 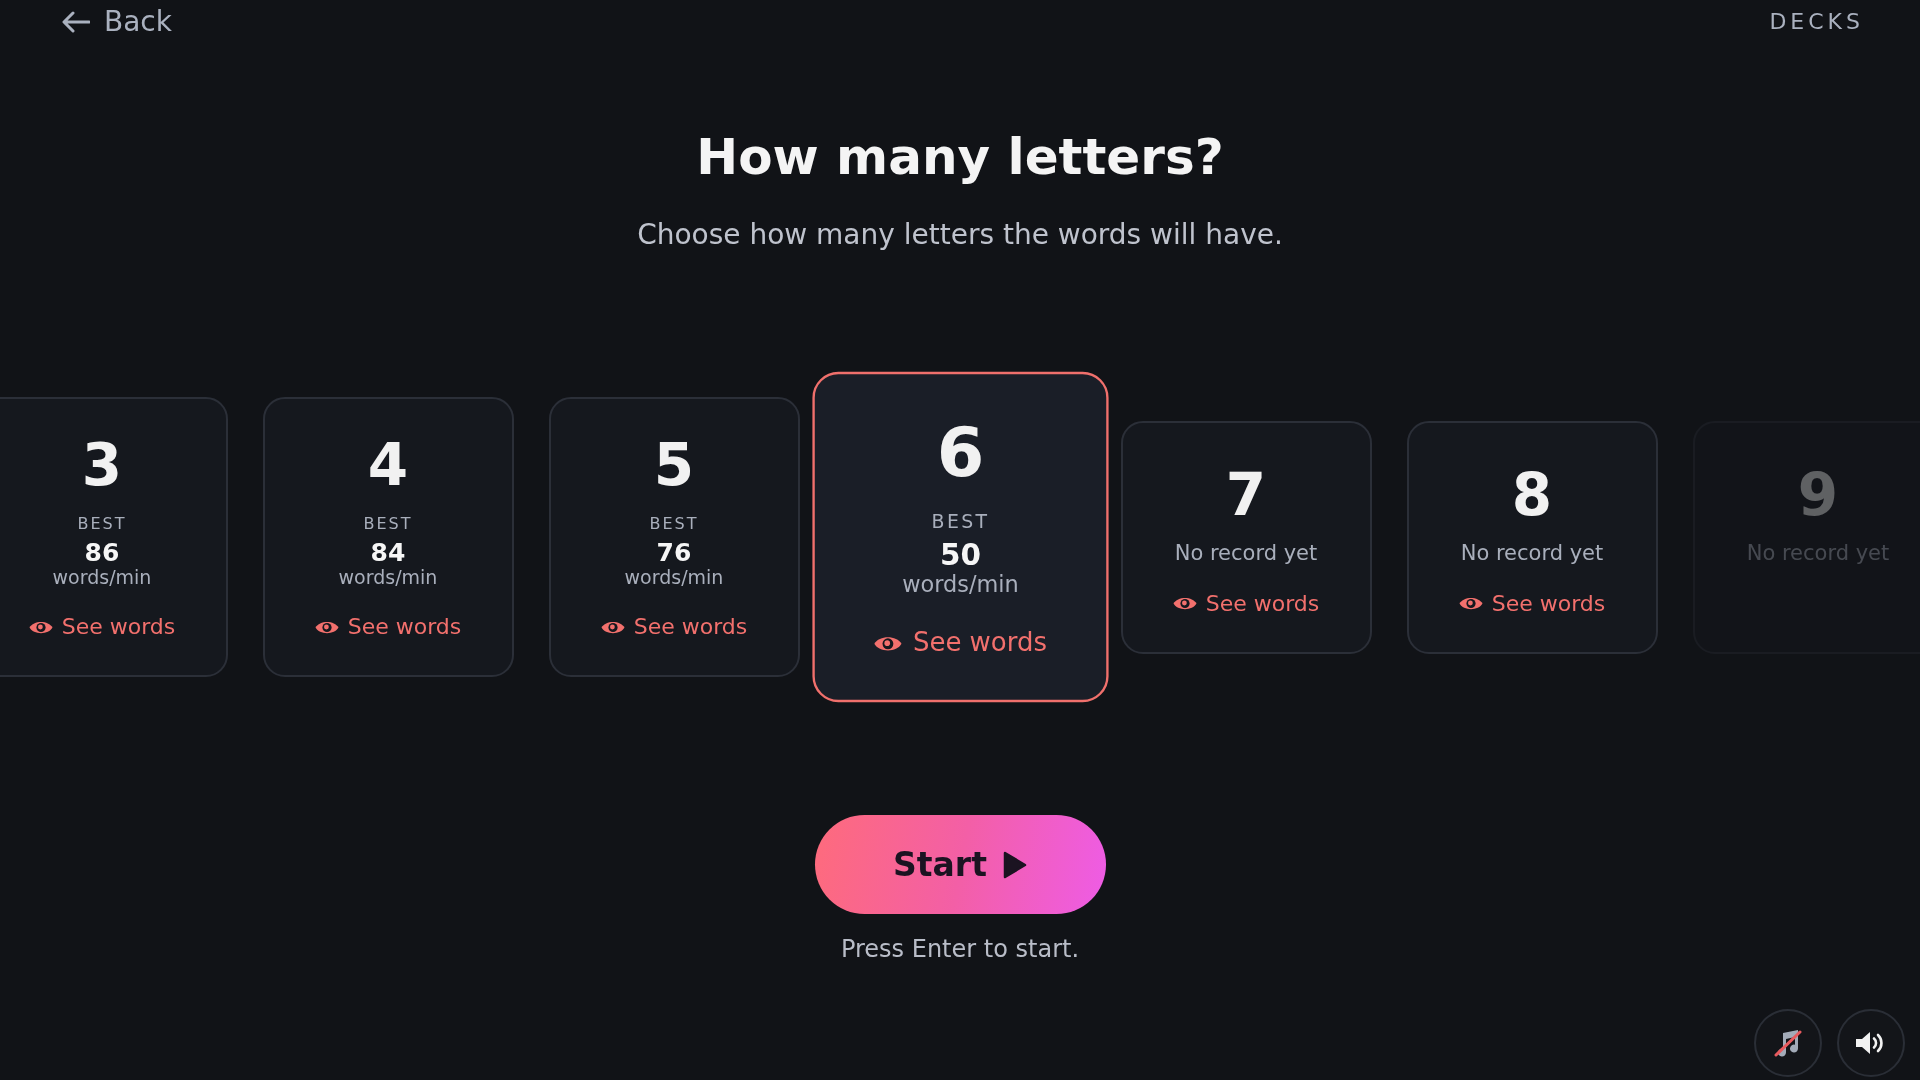 What do you see at coordinates (674, 537) in the screenshot?
I see `letter-count-card: 5 BEST 76 words/min See words` at bounding box center [674, 537].